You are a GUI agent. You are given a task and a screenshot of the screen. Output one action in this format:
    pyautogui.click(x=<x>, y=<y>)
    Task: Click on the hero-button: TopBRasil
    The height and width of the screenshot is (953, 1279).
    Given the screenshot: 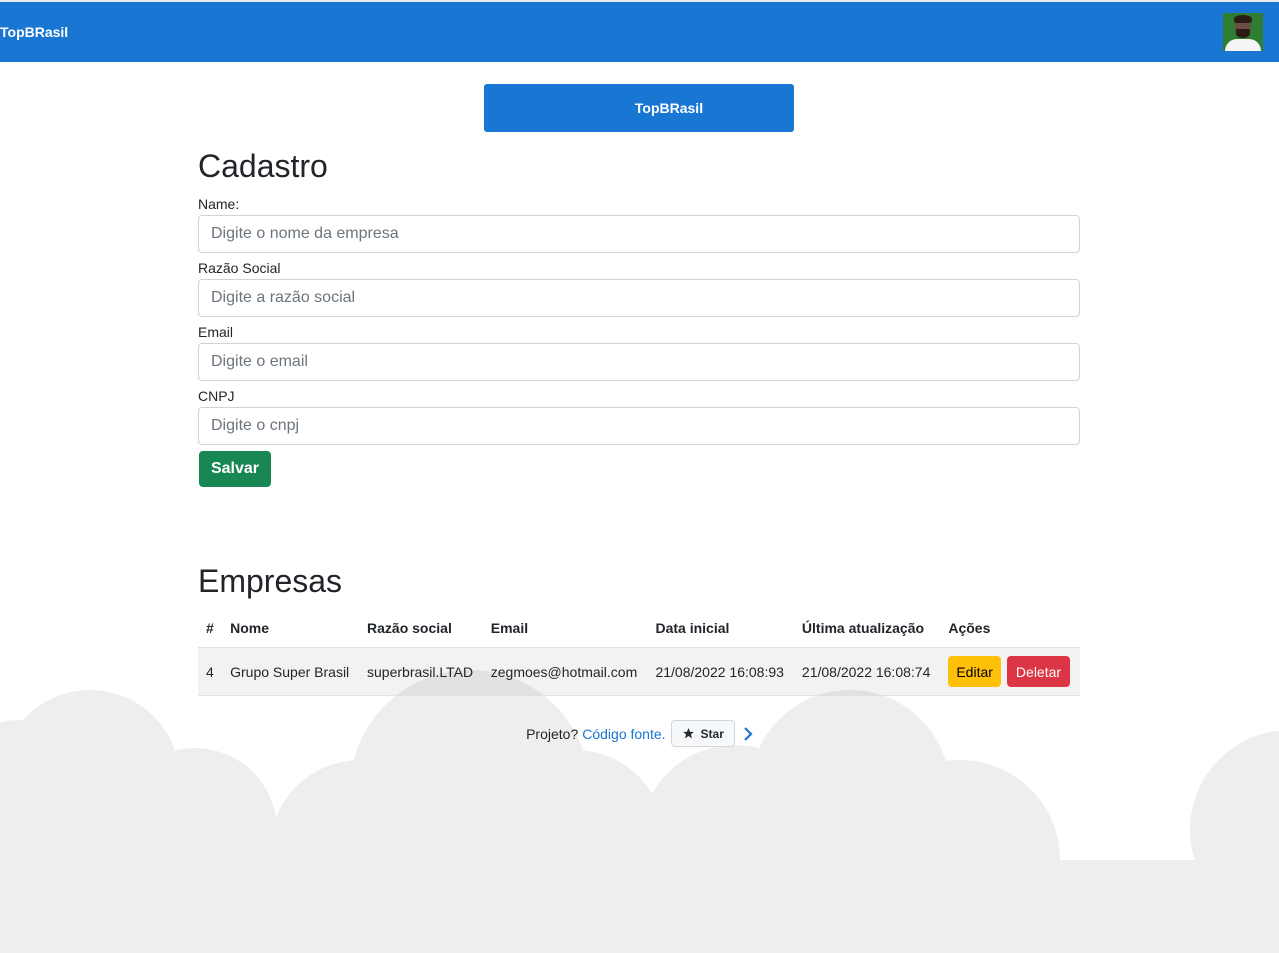 What is the action you would take?
    pyautogui.click(x=639, y=108)
    